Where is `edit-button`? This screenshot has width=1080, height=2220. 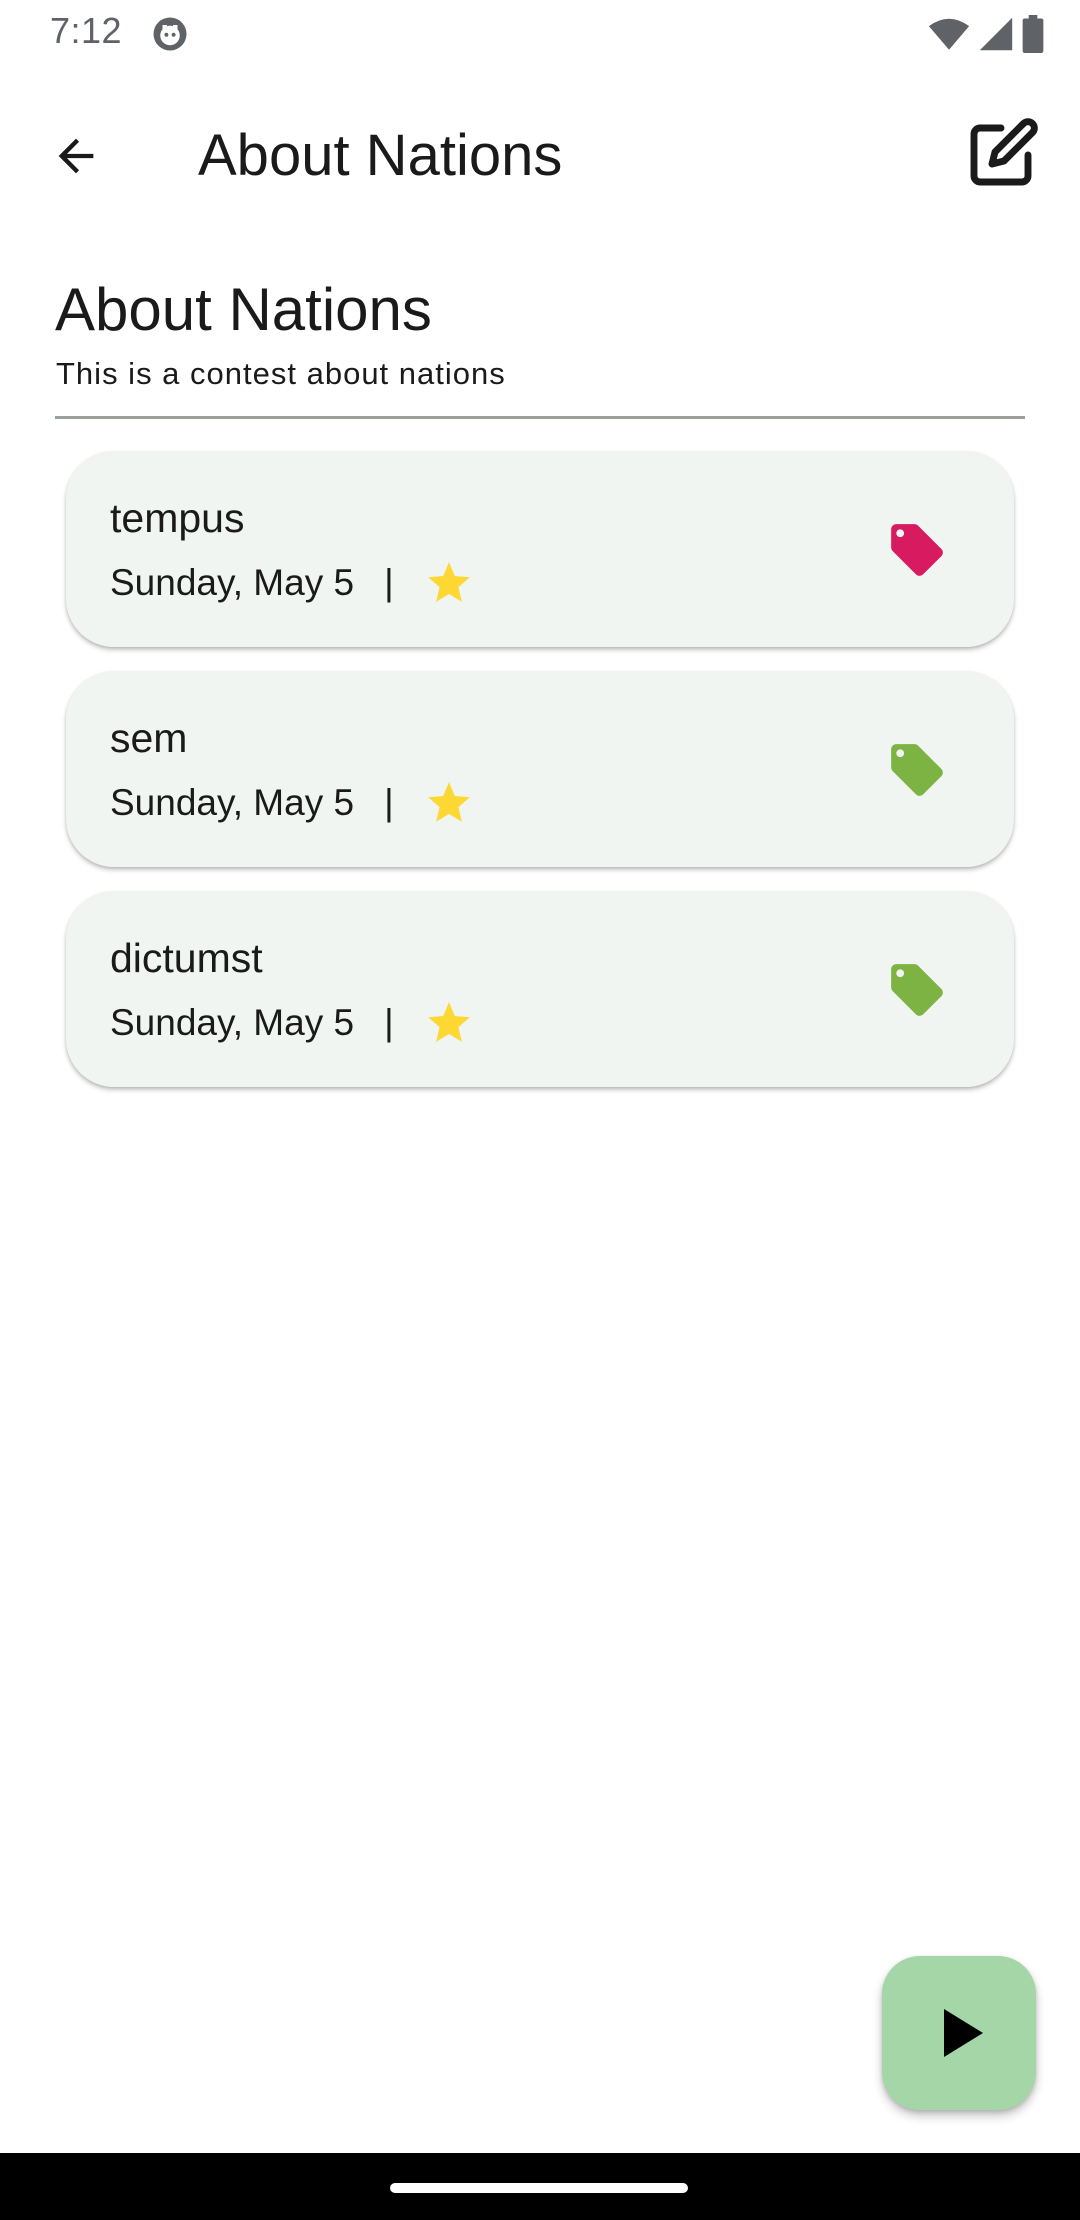 edit-button is located at coordinates (1004, 152).